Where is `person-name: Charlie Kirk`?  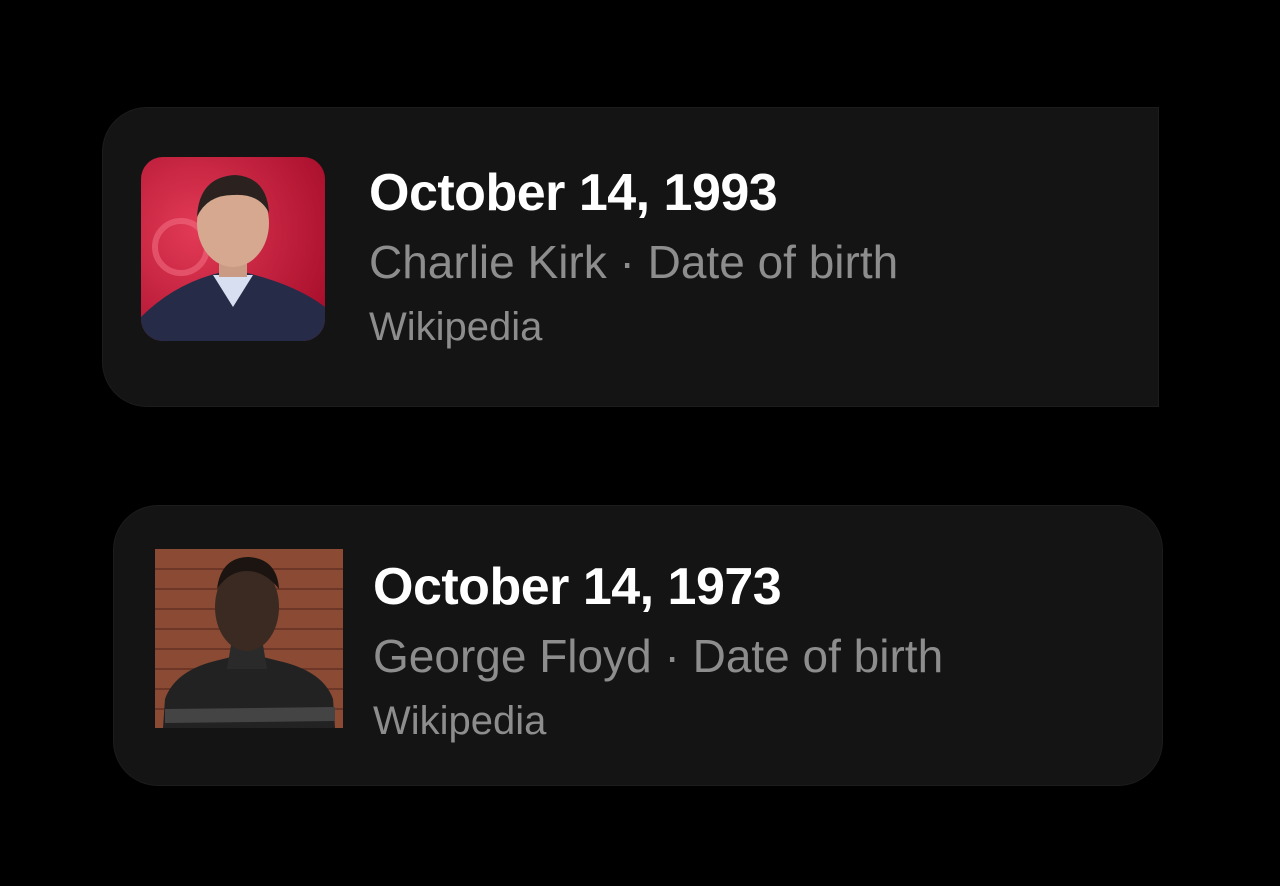
person-name: Charlie Kirk is located at coordinates (488, 262).